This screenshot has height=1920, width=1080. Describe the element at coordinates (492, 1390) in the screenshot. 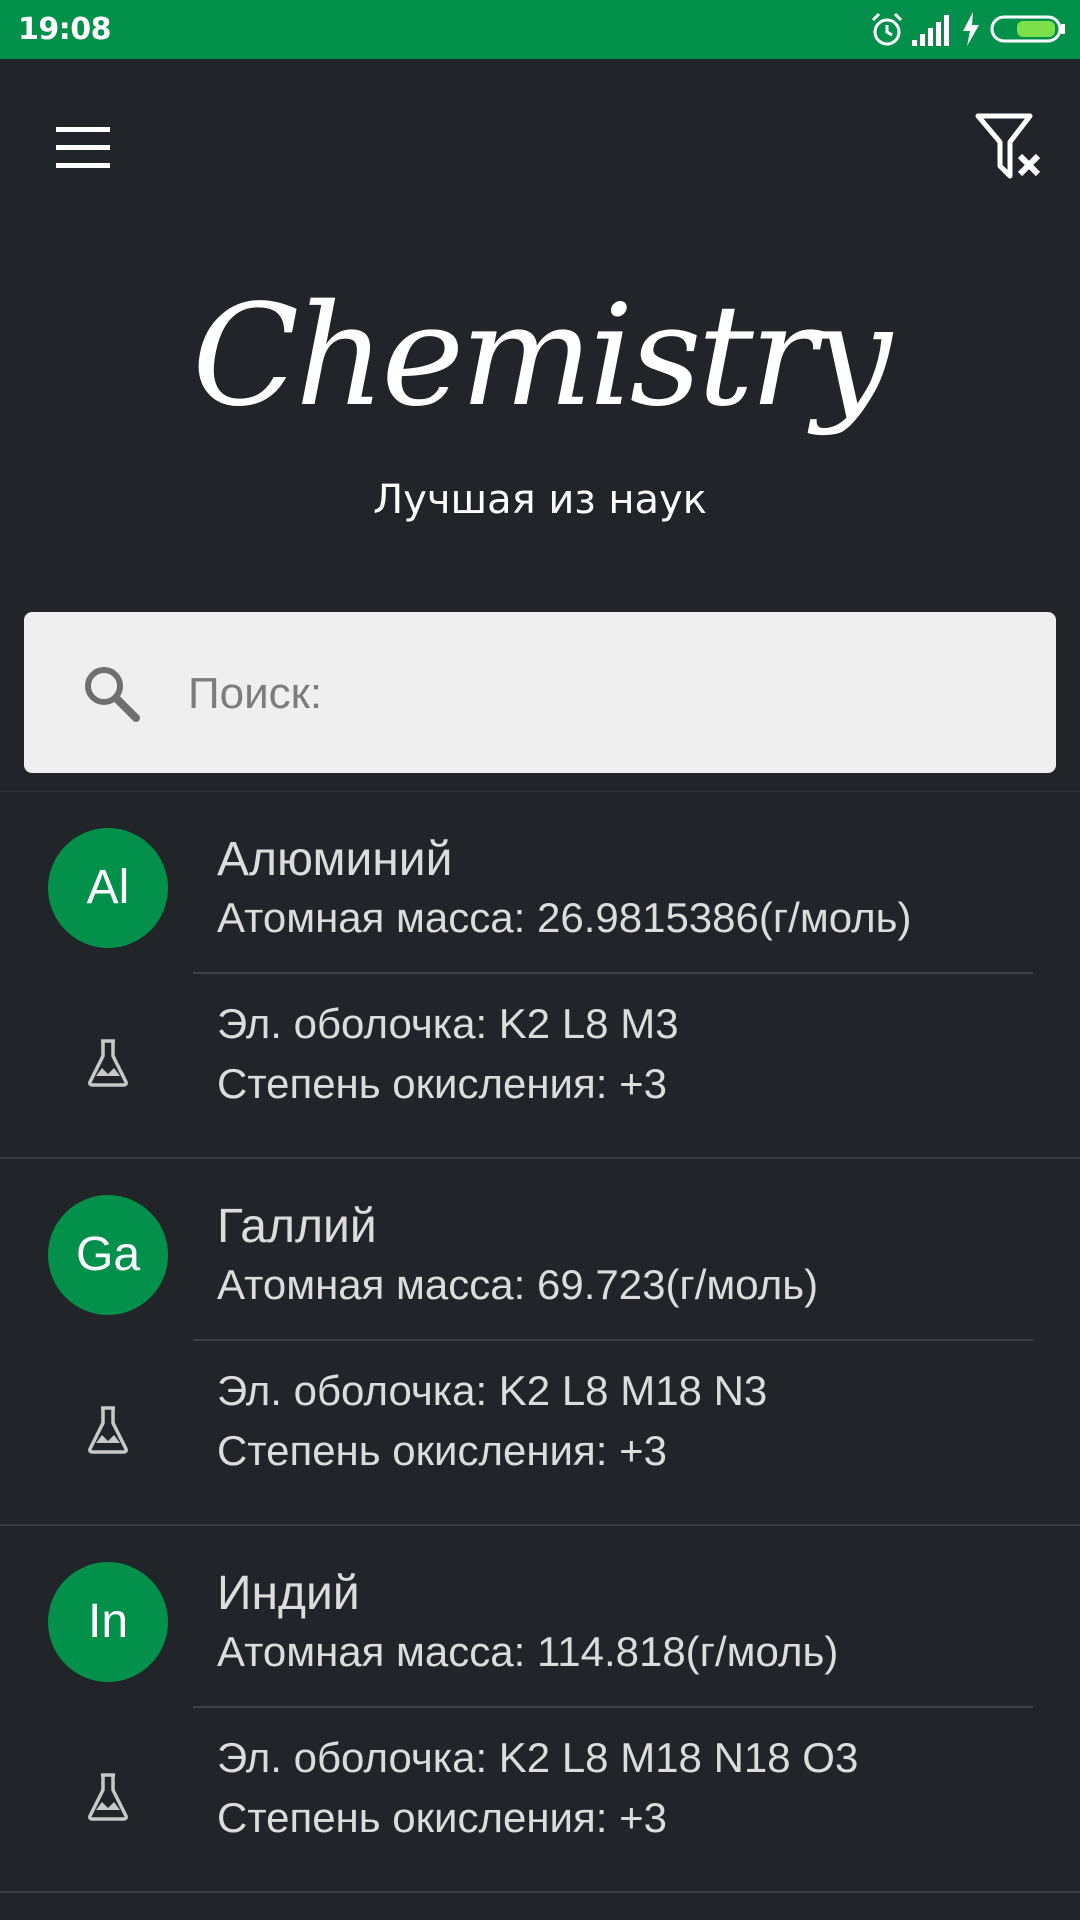

I see `element-electron-shell: Эл. оболочка: K2 L8 M18 N3` at that location.